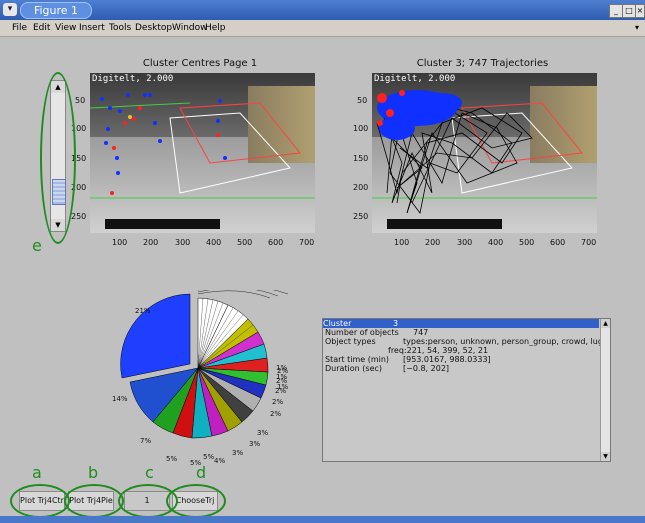  I want to click on info-value: 3, so click(396, 323).